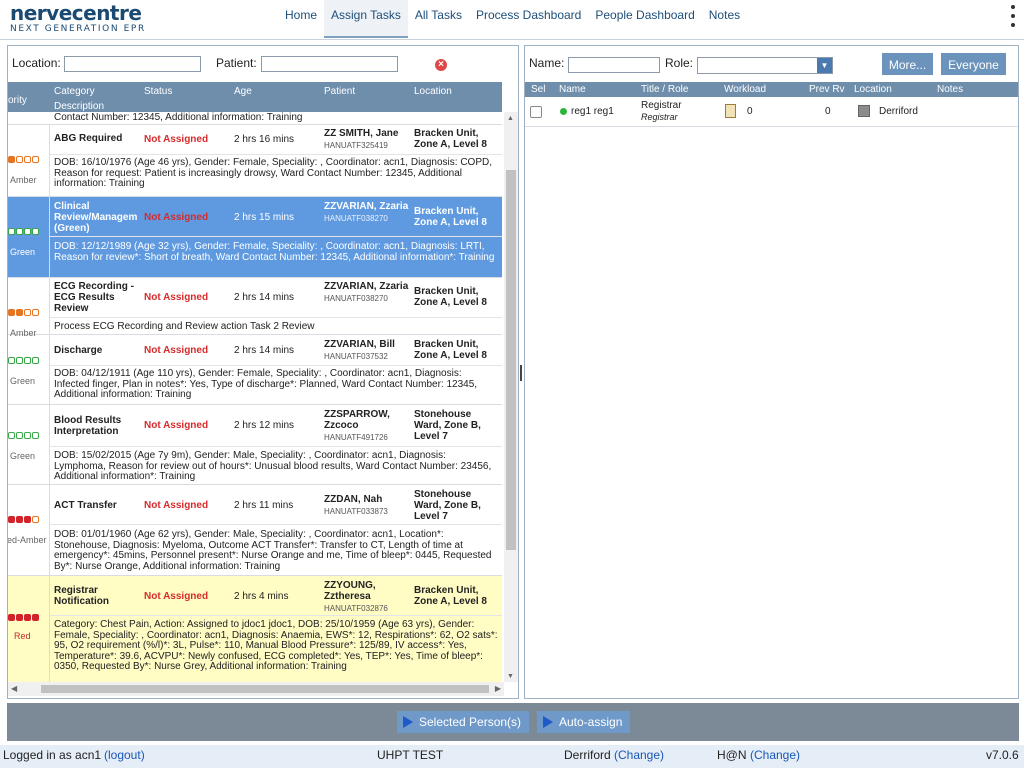 The width and height of the screenshot is (1024, 768). What do you see at coordinates (973, 64) in the screenshot?
I see `everyone-button: Everyone` at bounding box center [973, 64].